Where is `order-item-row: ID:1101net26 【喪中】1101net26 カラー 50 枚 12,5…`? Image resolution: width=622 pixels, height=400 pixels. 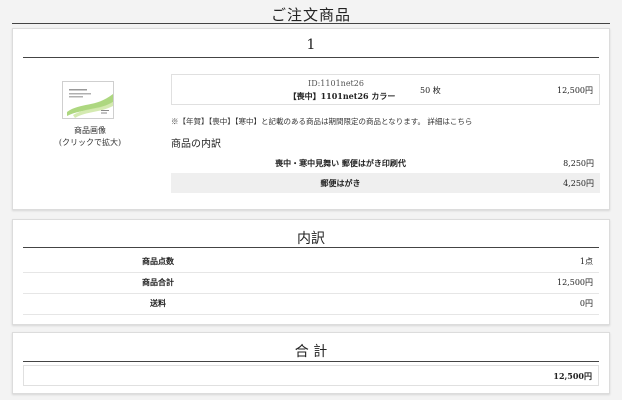 order-item-row: ID:1101net26 【喪中】1101net26 カラー 50 枚 12,5… is located at coordinates (385, 89).